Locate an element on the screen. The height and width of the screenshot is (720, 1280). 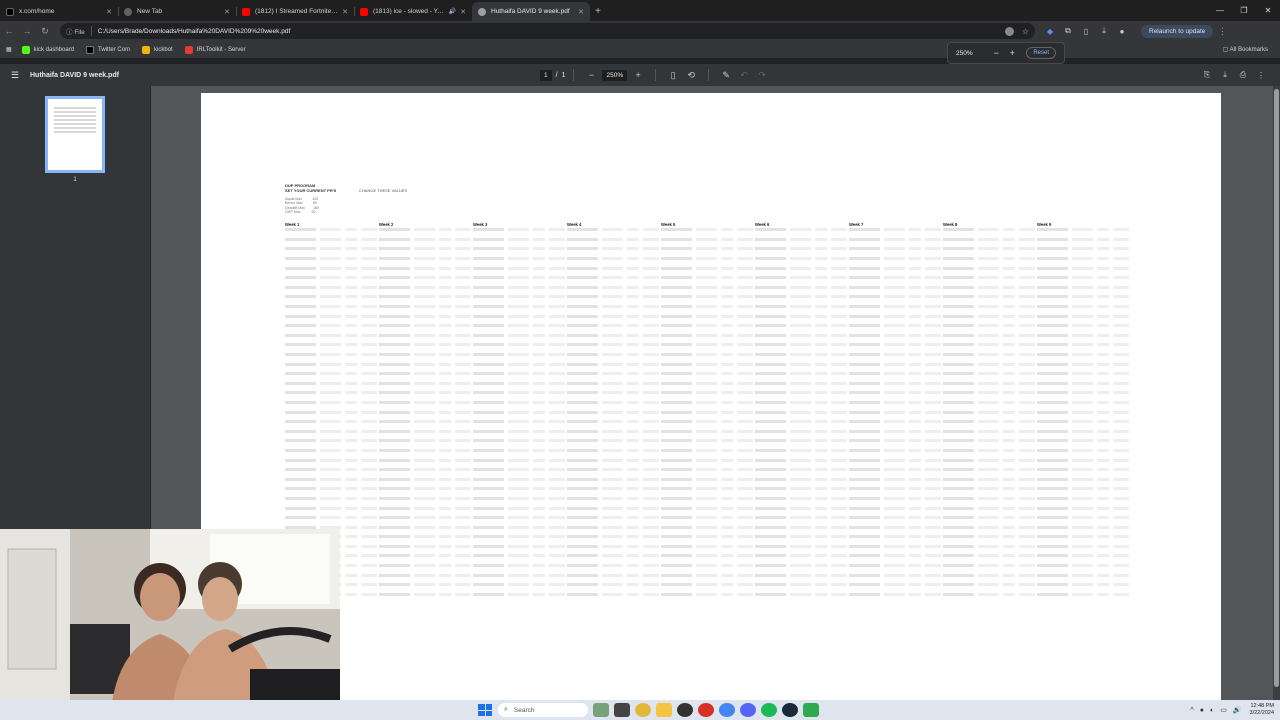
taskbar-search-box: ⌕ Search is located at coordinates (543, 710).